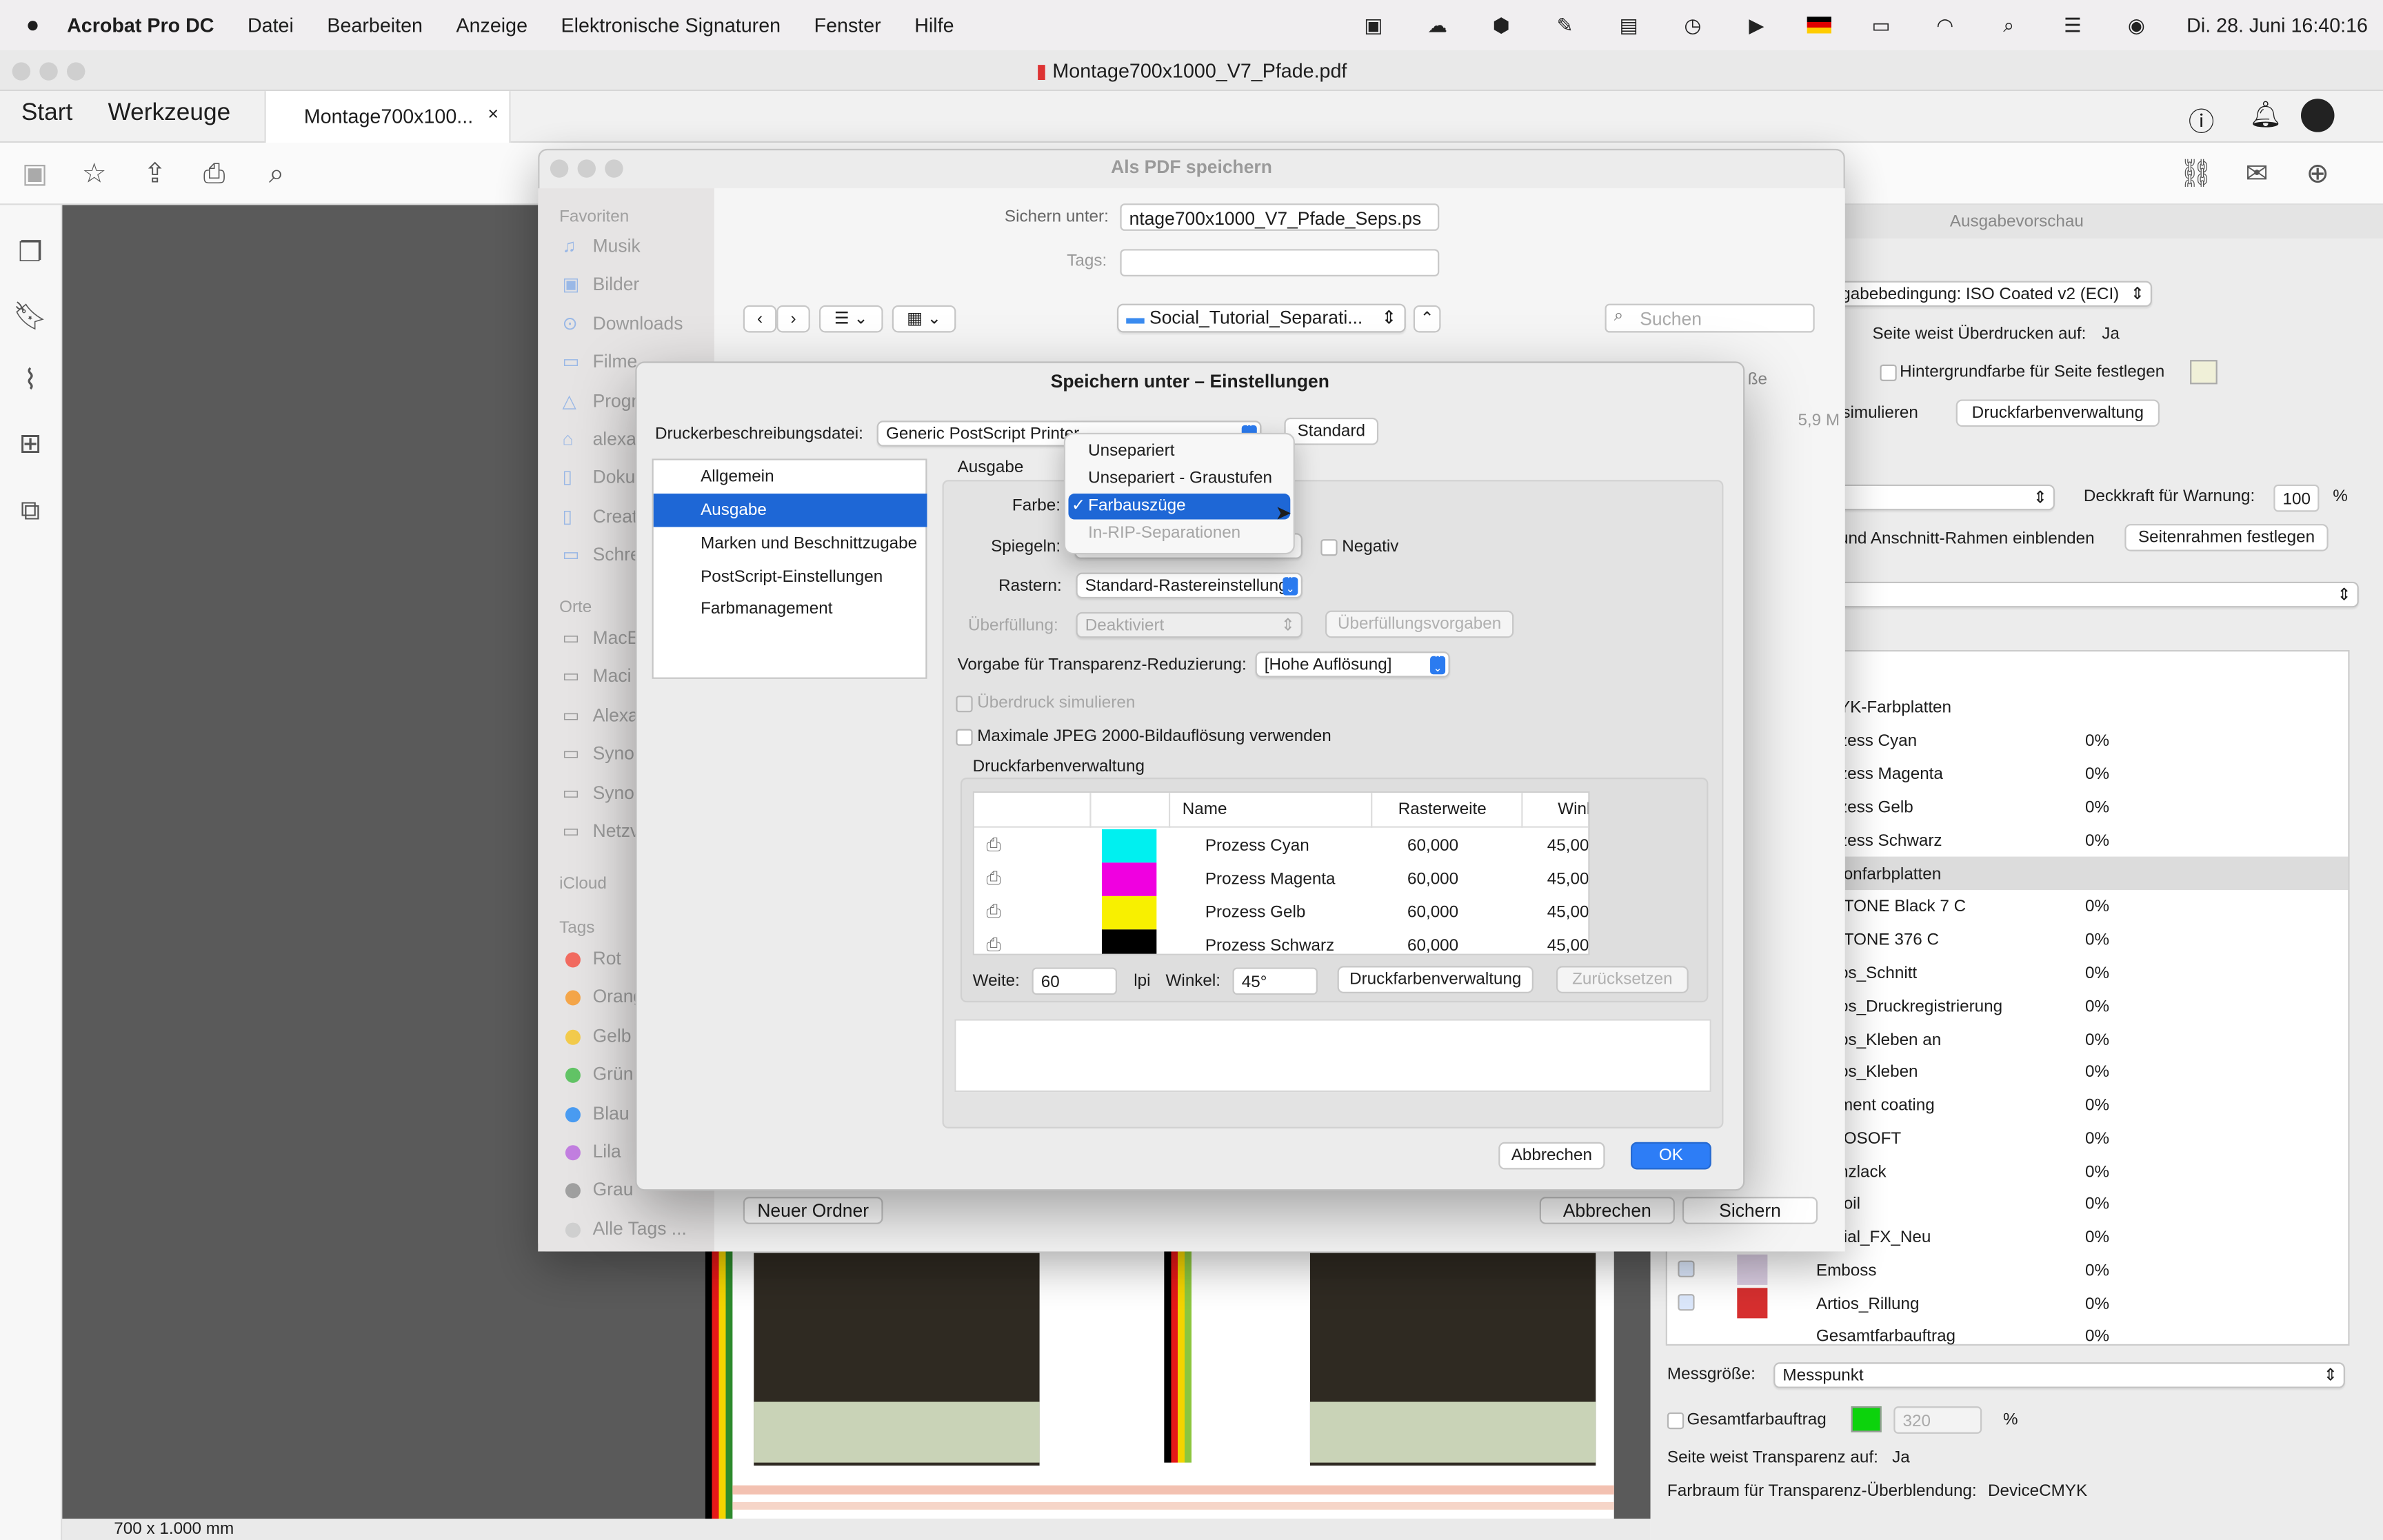 Image resolution: width=2383 pixels, height=1540 pixels. I want to click on mail-icon: ✉, so click(2256, 173).